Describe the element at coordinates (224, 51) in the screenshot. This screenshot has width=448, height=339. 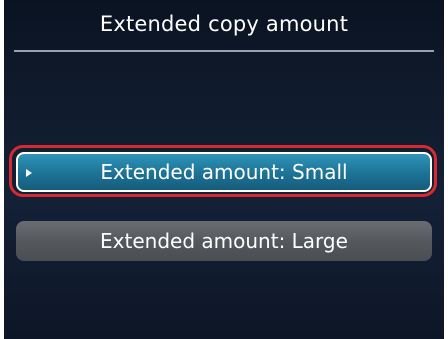
I see `title-divider` at that location.